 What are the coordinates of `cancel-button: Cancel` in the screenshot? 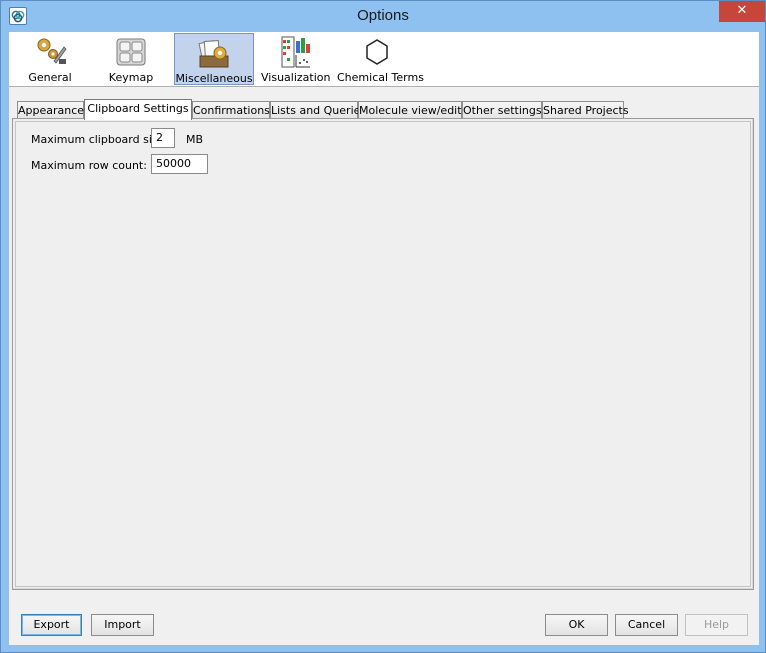 It's located at (646, 625).